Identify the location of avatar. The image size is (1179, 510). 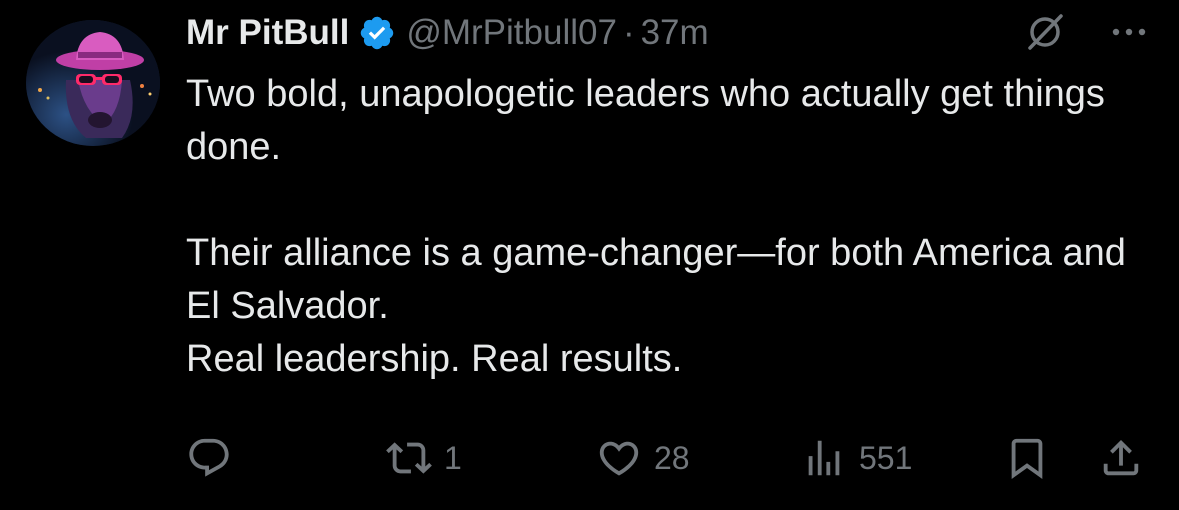
(93, 83).